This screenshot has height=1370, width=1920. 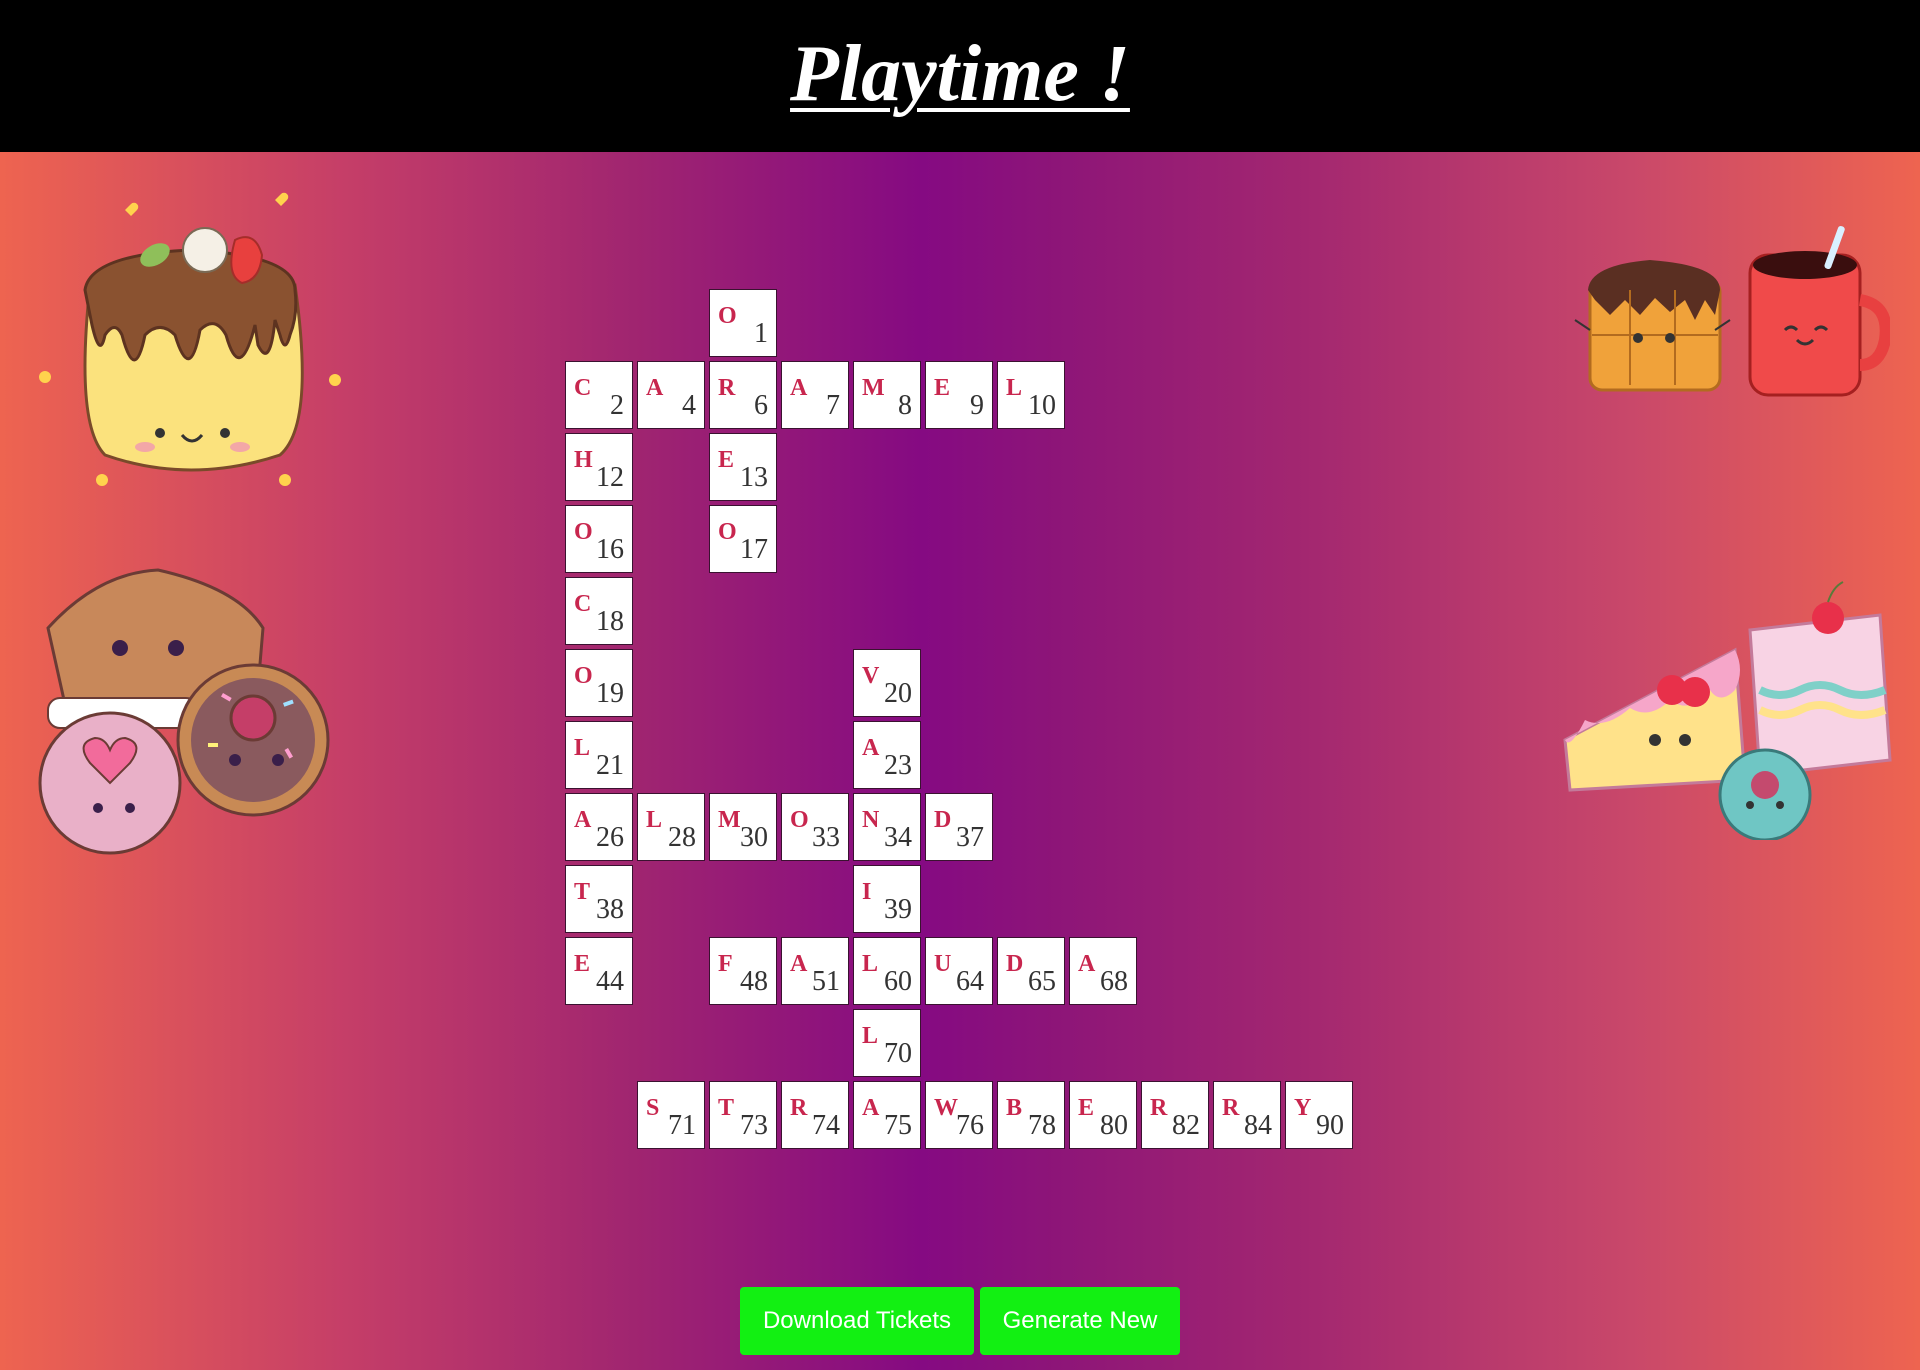 I want to click on cell-number: 28, so click(x=682, y=837).